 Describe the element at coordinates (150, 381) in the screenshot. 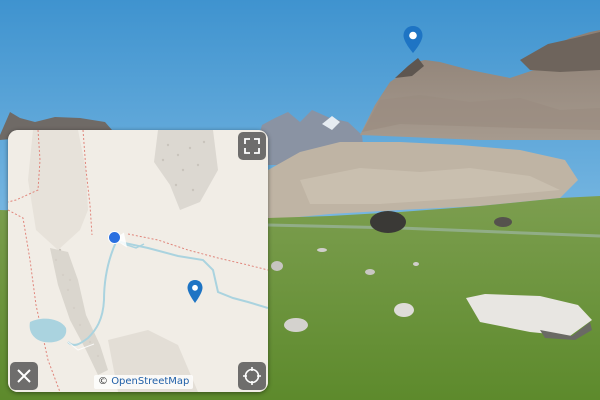

I see `openstreetmap-link: OpenStreetMap` at that location.